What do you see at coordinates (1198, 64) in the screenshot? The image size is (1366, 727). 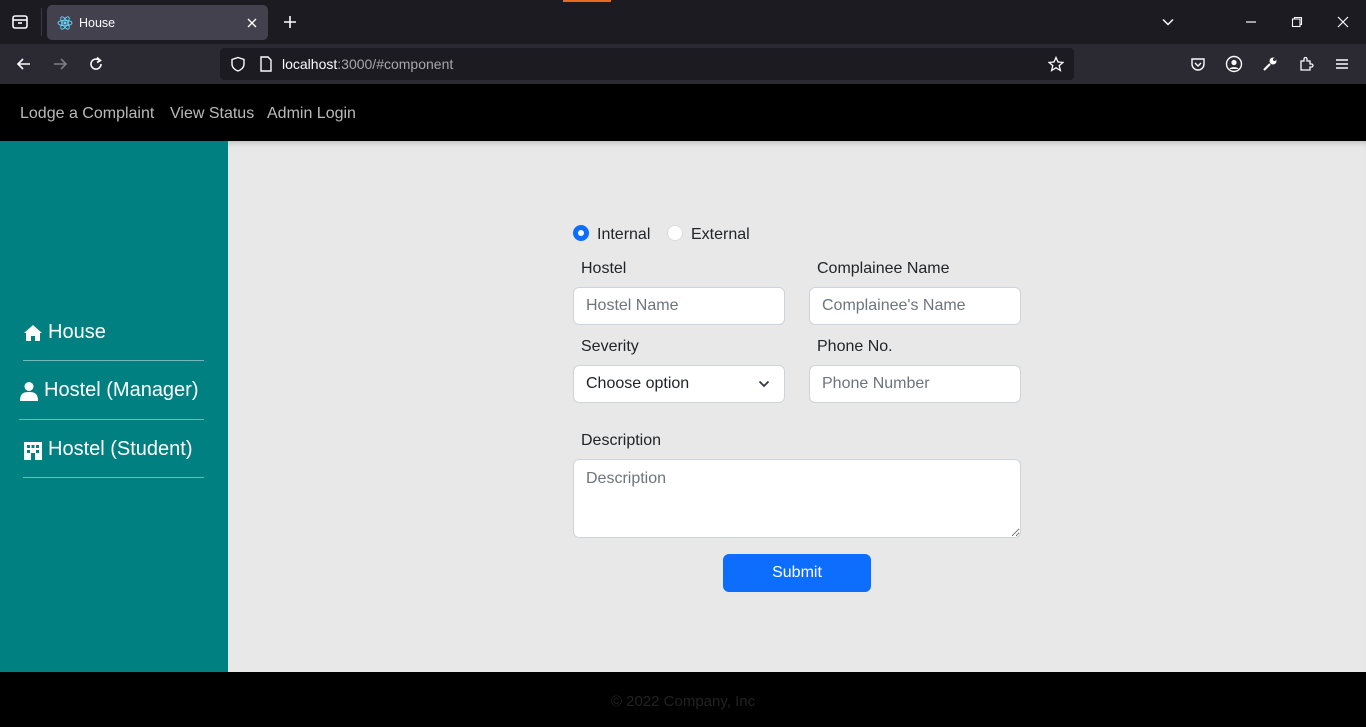 I see `pocket-icon` at bounding box center [1198, 64].